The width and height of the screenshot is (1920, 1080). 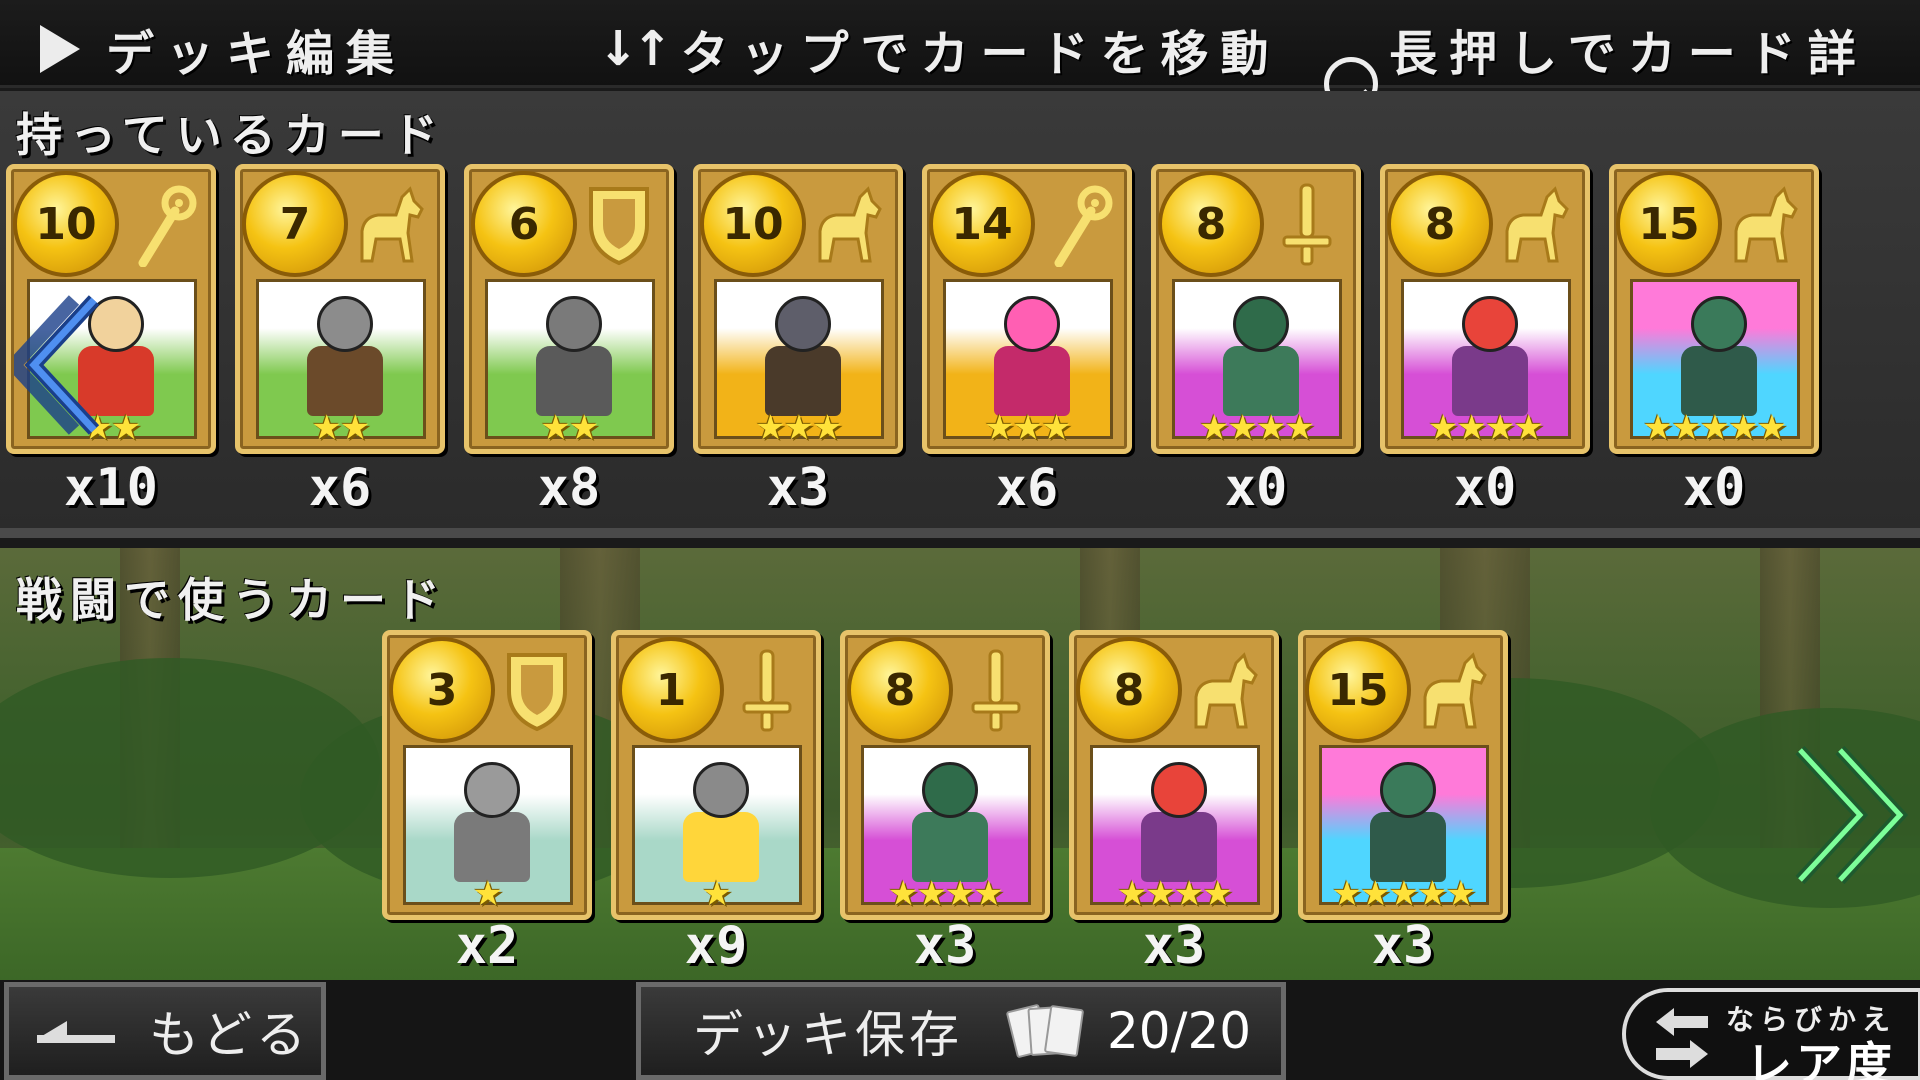 I want to click on owned-card: 14 ★★★, so click(x=1027, y=309).